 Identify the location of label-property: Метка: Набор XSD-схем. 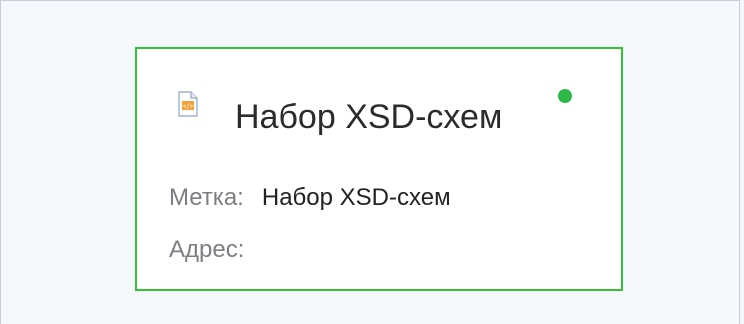
(310, 198).